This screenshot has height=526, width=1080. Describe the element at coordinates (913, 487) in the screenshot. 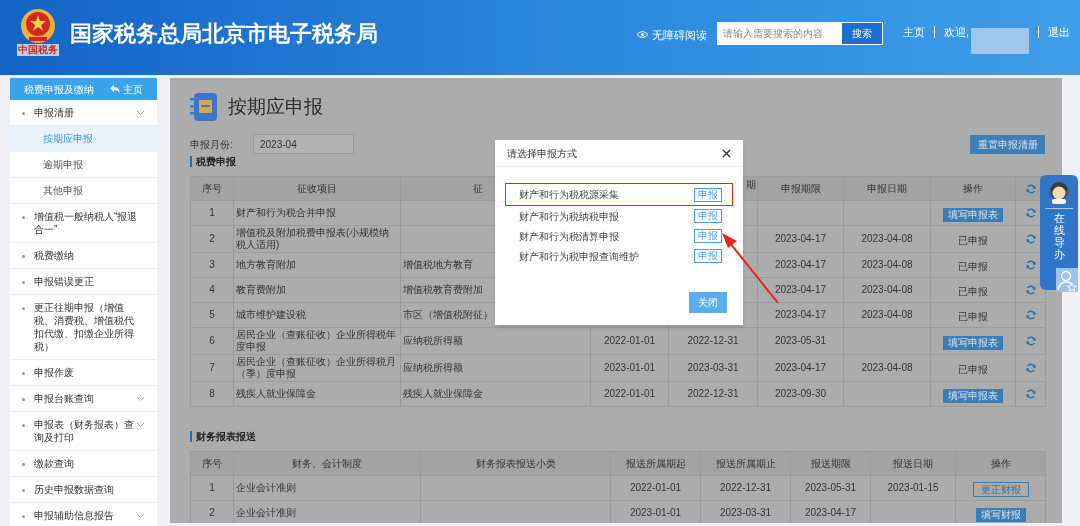

I see `table-cell: 2023-01-15` at that location.